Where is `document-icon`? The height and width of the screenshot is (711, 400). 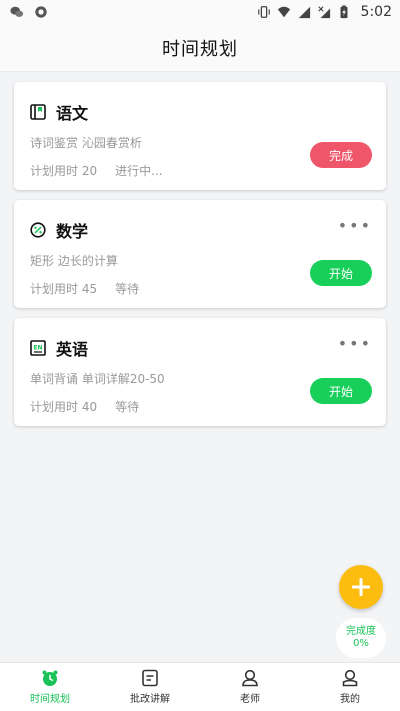
document-icon is located at coordinates (150, 678).